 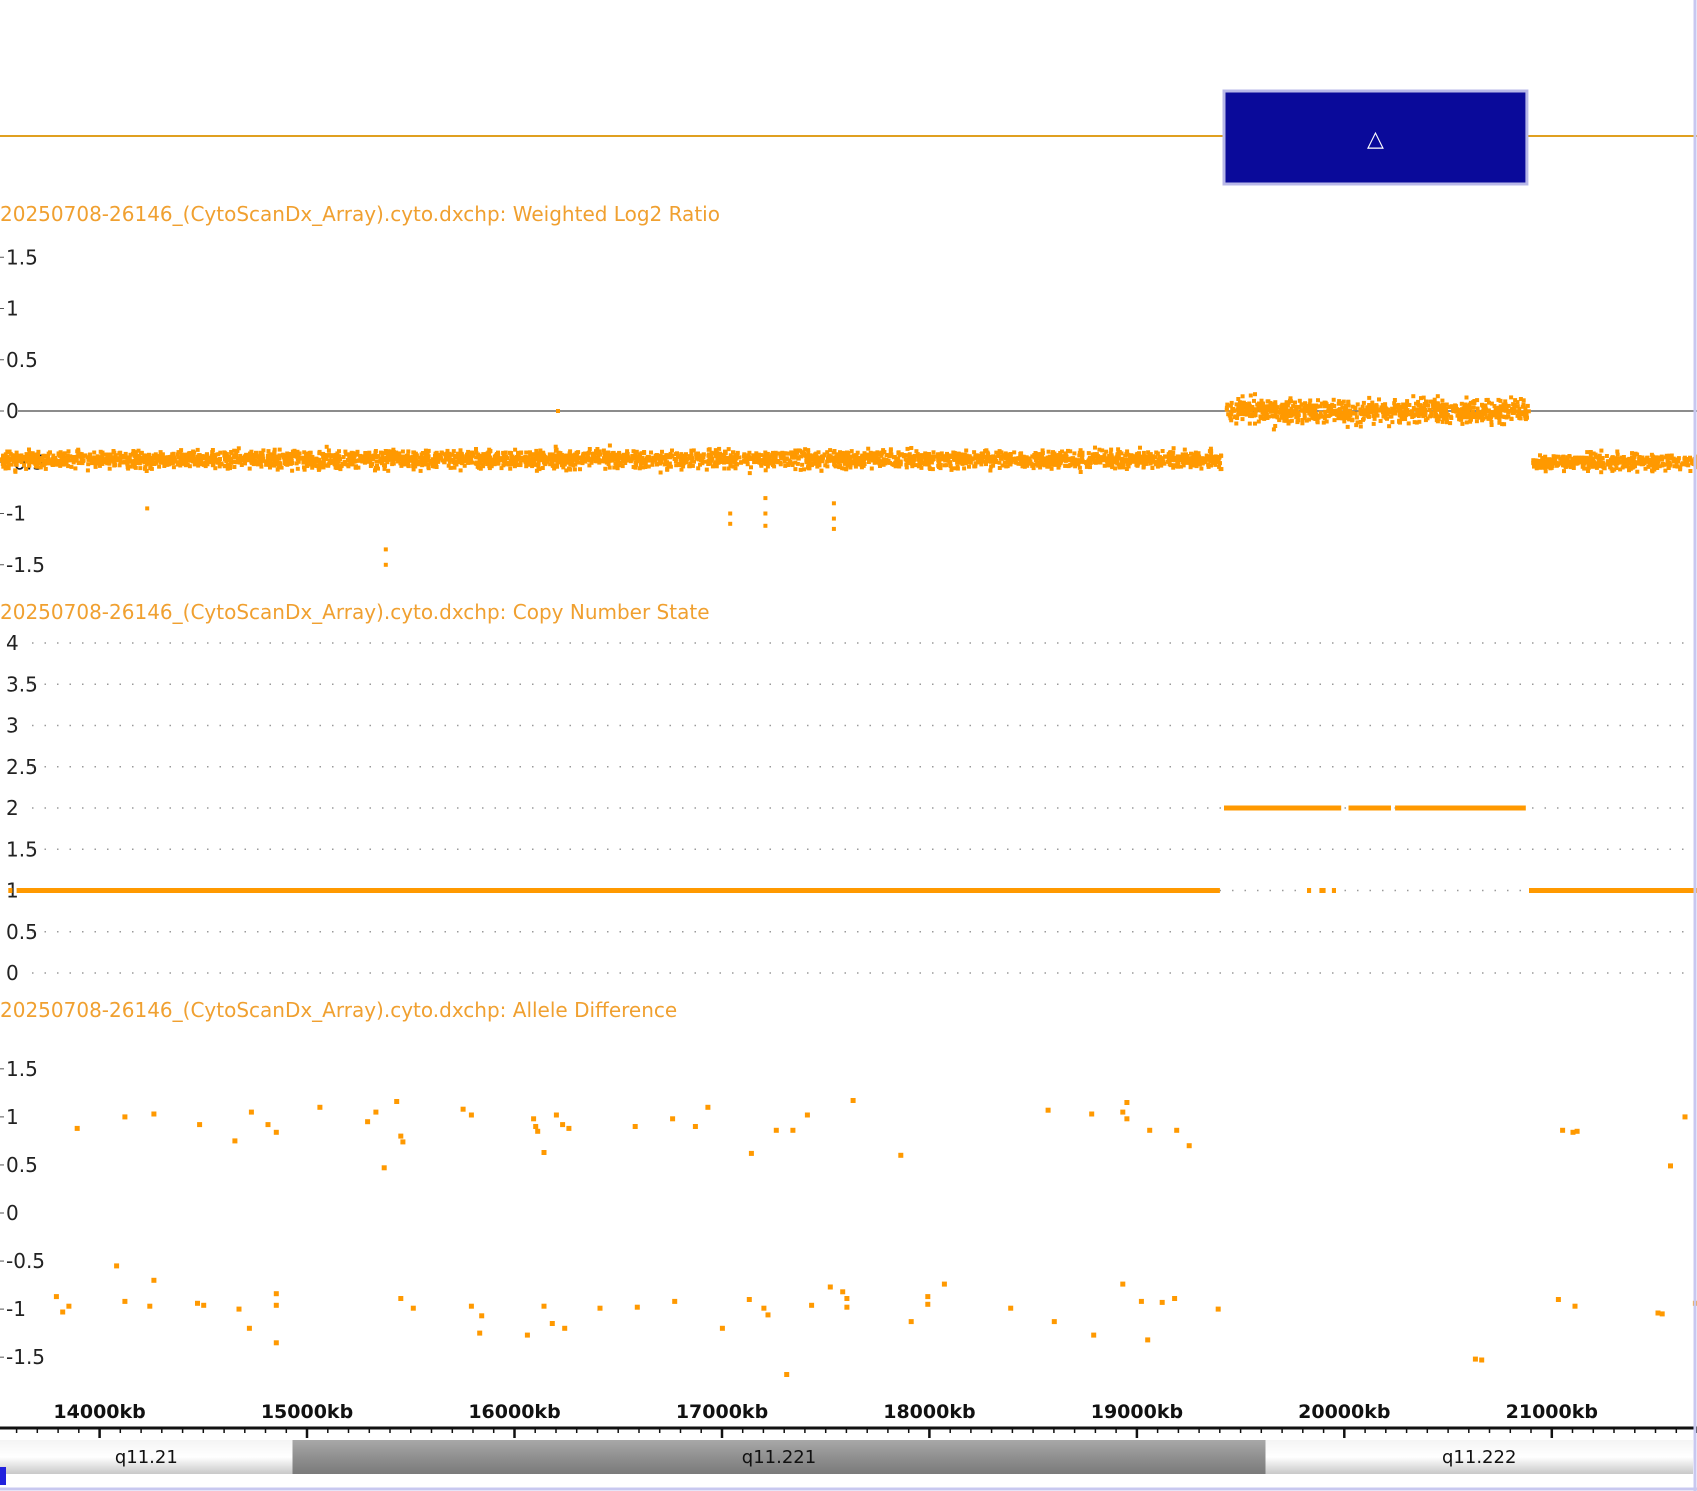 What do you see at coordinates (846, 1457) in the screenshot?
I see `cytoband-ideogram: q11.21 q11.221 q11.222` at bounding box center [846, 1457].